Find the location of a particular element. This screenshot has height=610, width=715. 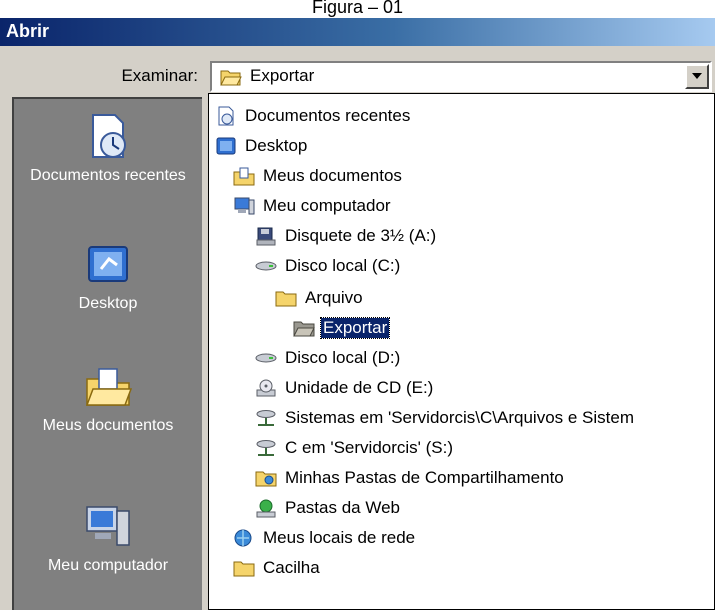

dropdown-item: Desktop is located at coordinates (262, 146).